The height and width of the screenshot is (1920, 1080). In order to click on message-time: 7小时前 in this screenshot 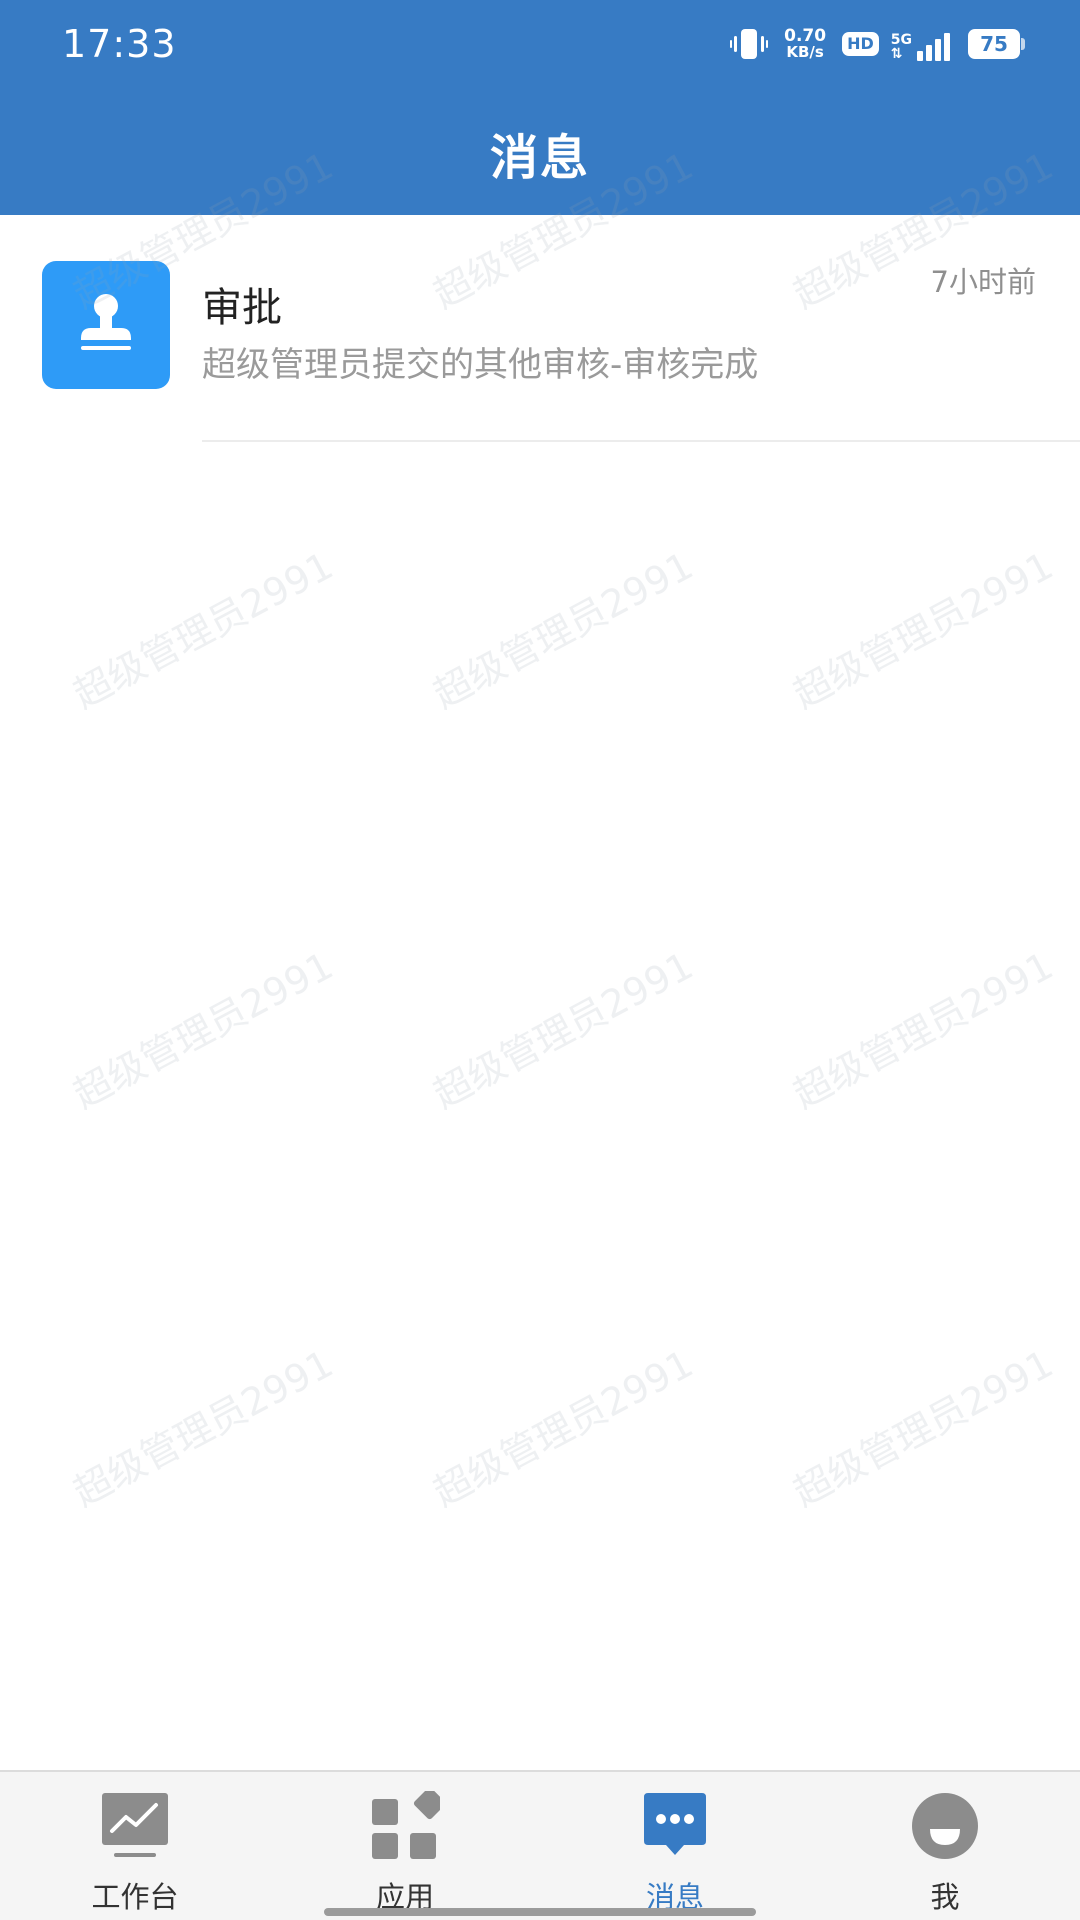, I will do `click(983, 282)`.